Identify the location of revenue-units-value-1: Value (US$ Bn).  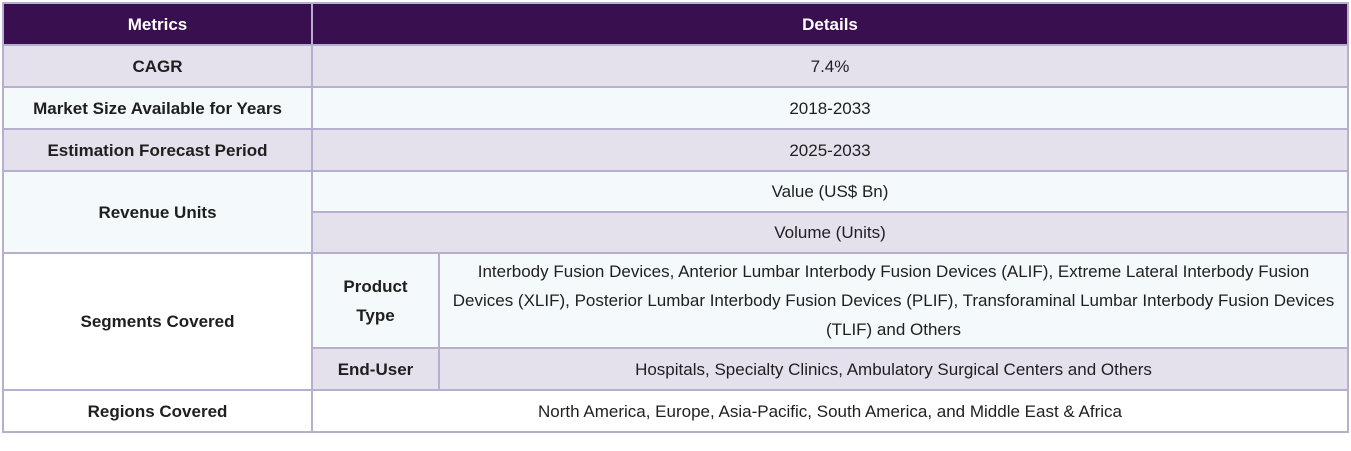
(830, 191).